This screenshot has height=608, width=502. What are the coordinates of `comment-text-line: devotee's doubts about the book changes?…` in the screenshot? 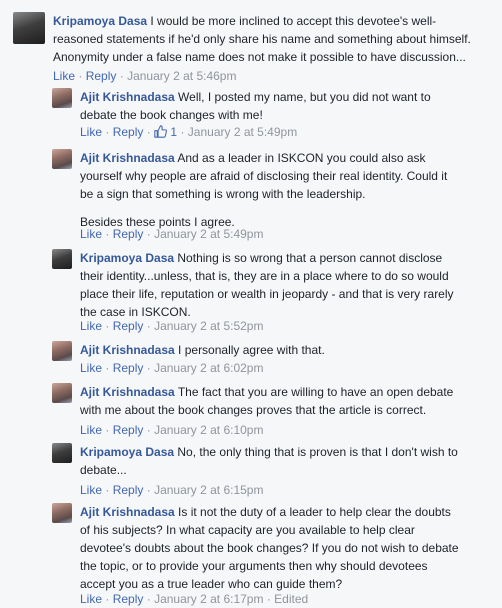 It's located at (269, 548).